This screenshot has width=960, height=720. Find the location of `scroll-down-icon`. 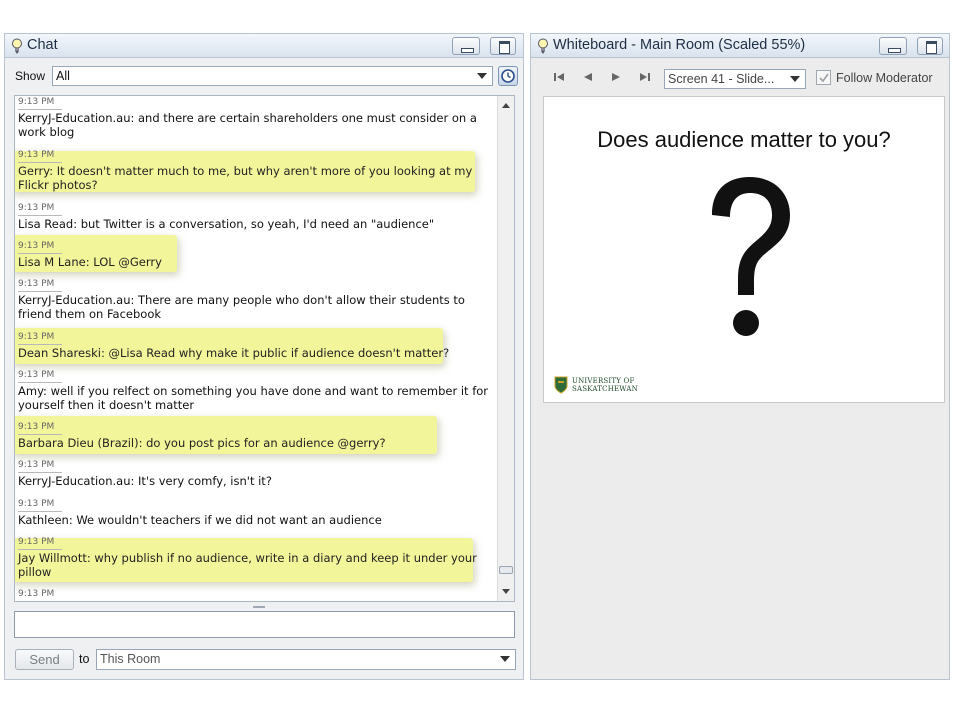

scroll-down-icon is located at coordinates (506, 591).